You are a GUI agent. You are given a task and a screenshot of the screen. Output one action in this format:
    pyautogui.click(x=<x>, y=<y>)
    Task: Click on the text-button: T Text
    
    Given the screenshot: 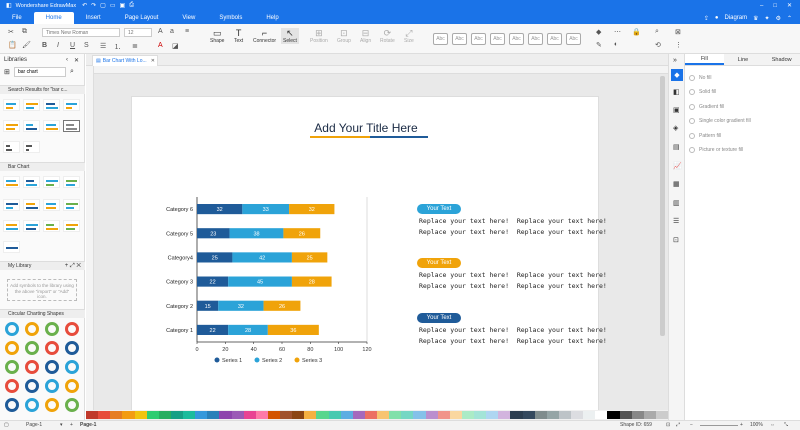 What is the action you would take?
    pyautogui.click(x=238, y=36)
    